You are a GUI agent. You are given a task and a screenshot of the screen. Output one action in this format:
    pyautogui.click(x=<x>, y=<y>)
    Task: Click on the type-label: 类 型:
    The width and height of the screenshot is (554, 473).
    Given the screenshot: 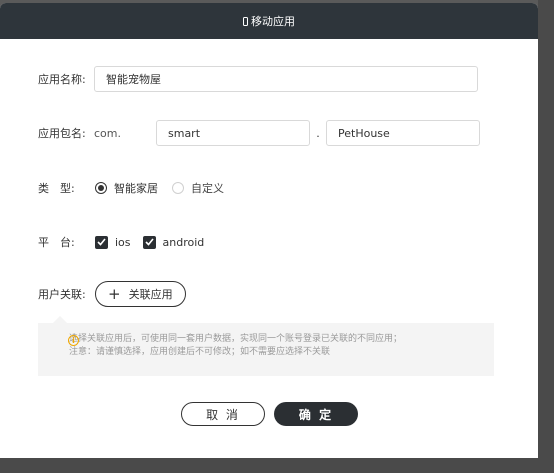 What is the action you would take?
    pyautogui.click(x=56, y=188)
    